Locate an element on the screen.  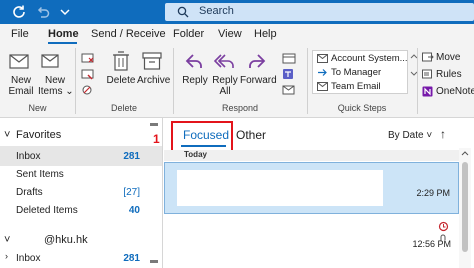
move-icon is located at coordinates (428, 57).